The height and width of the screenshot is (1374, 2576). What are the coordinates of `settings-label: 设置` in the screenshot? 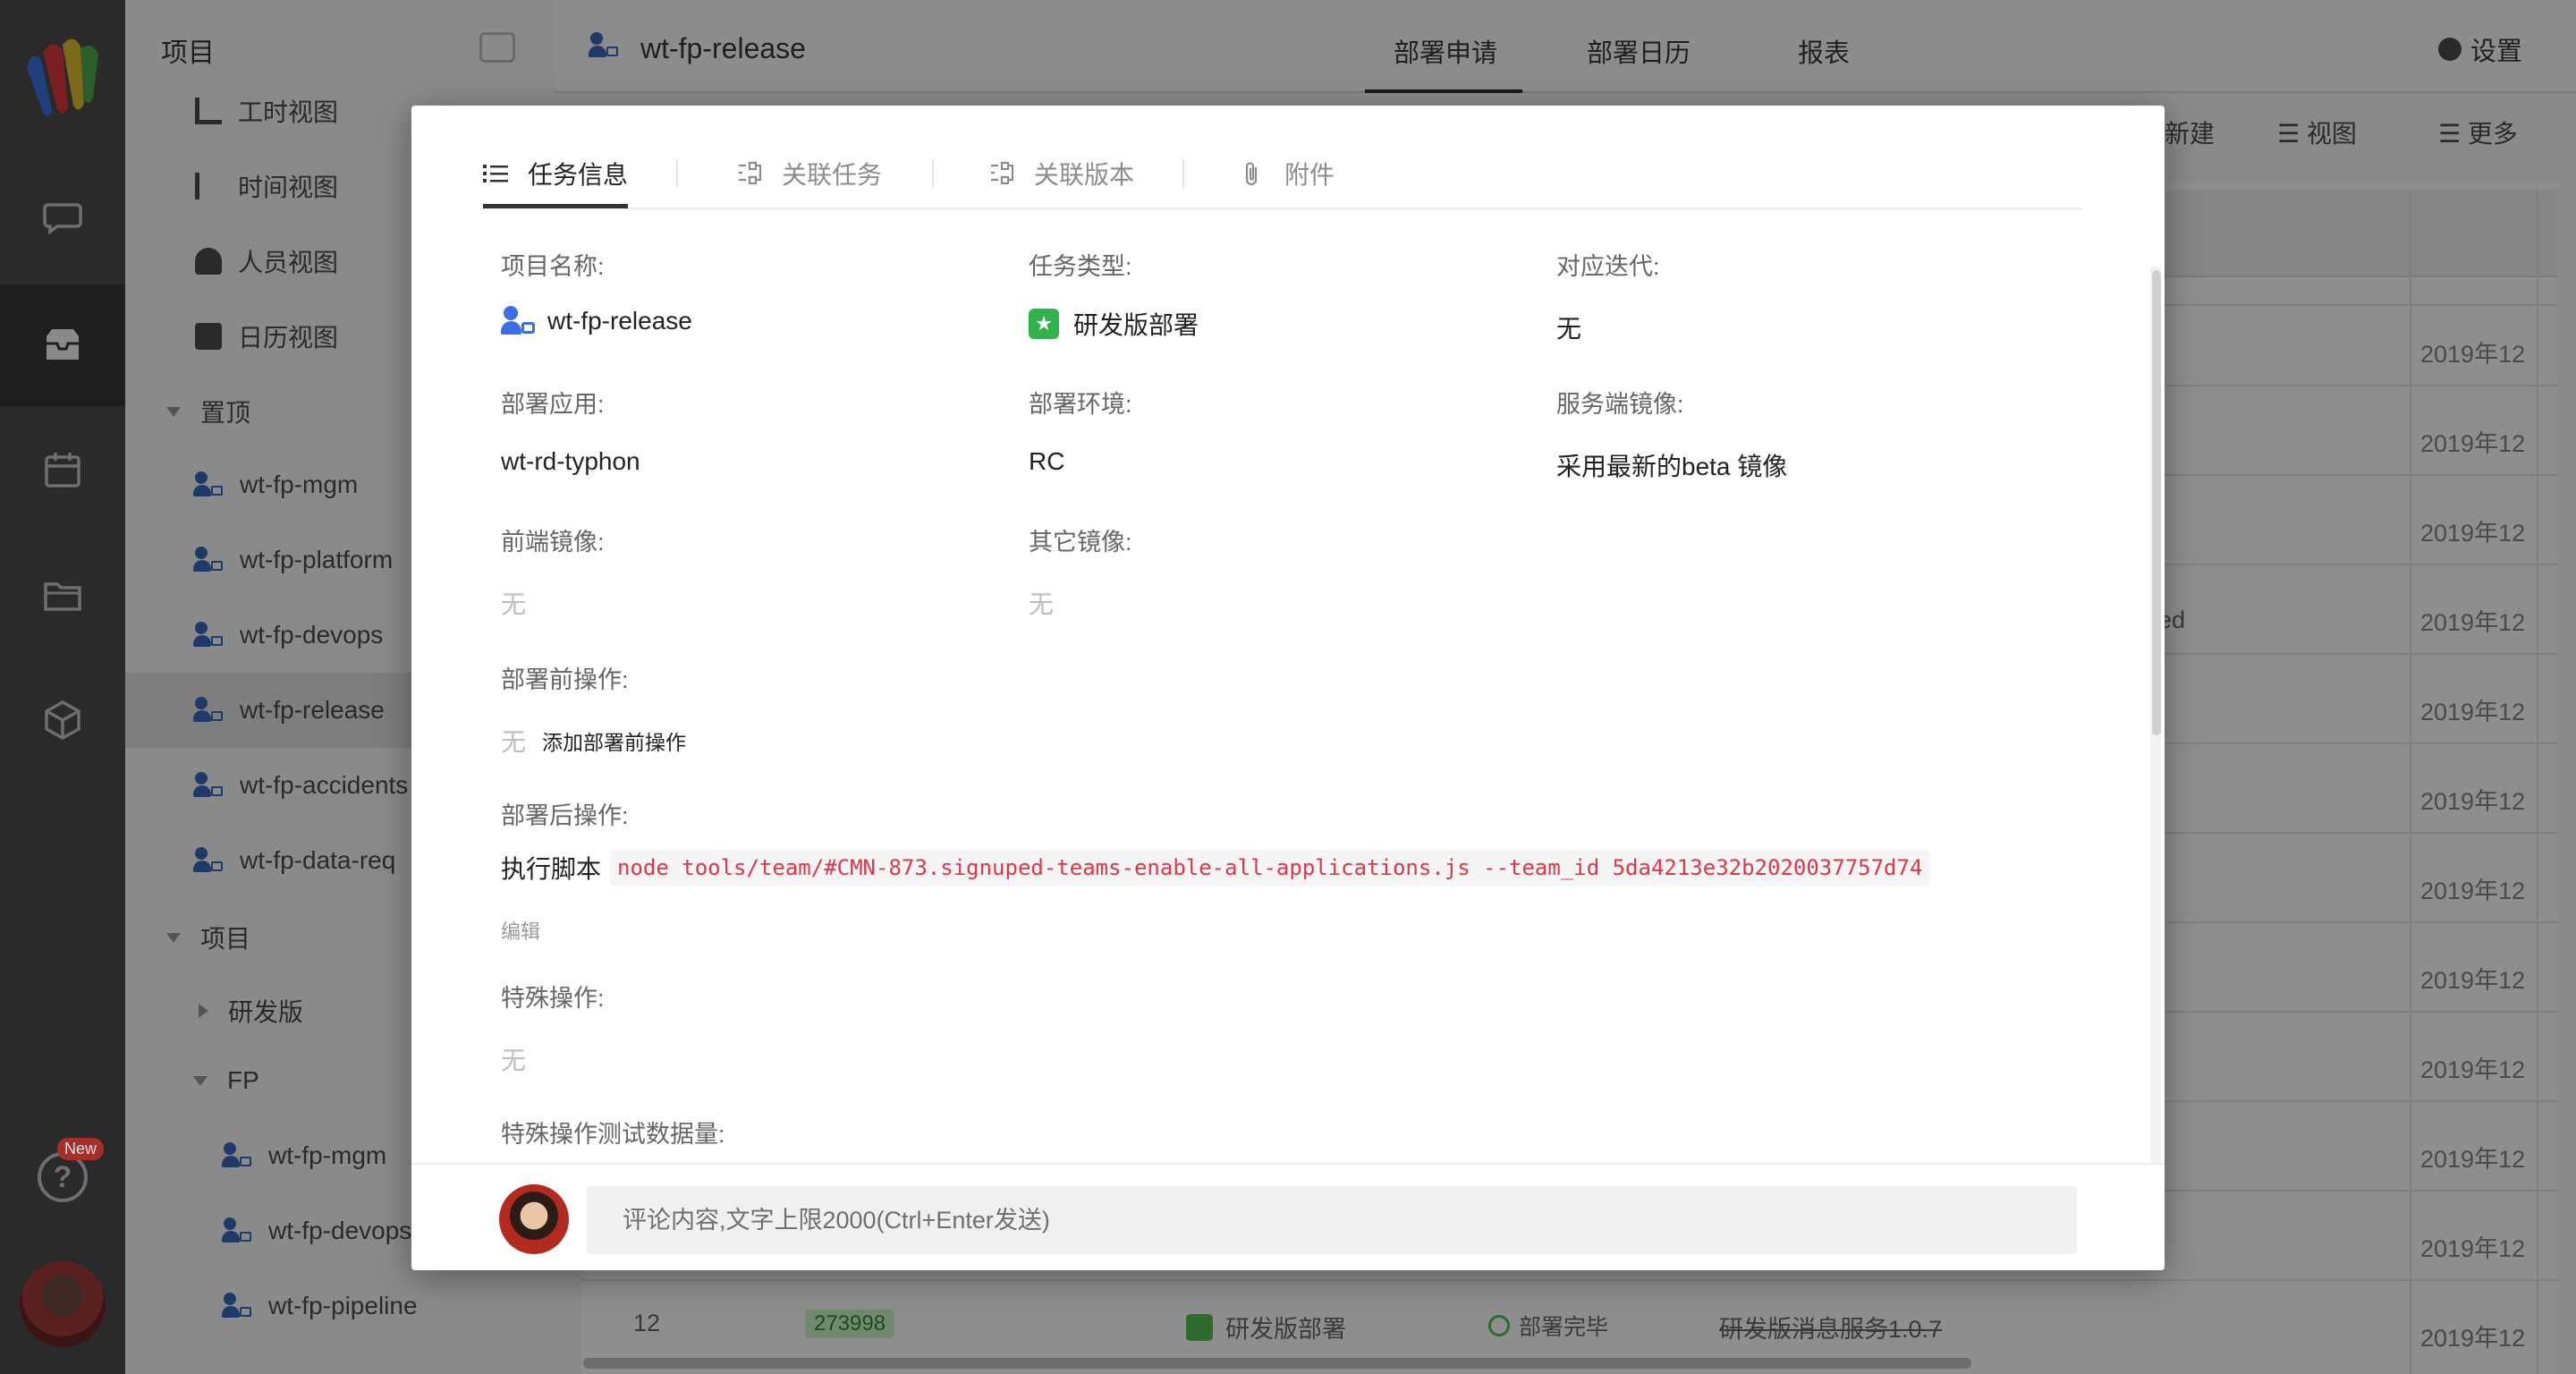 It's located at (2496, 52).